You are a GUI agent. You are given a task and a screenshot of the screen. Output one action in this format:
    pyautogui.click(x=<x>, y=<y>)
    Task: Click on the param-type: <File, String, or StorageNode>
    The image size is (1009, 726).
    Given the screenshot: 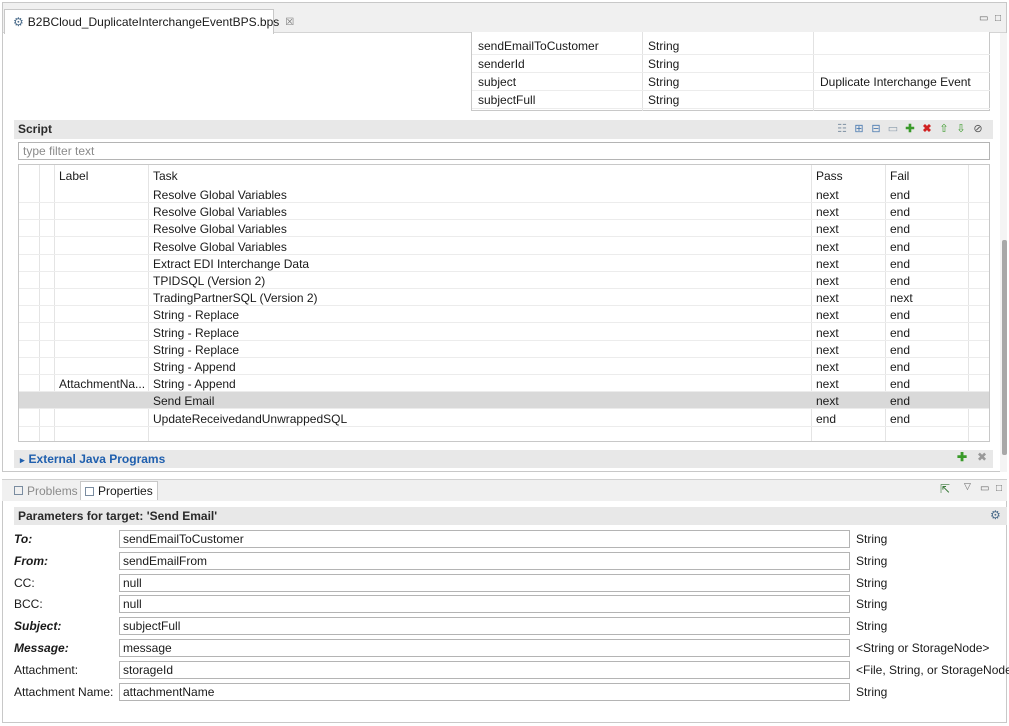 What is the action you would take?
    pyautogui.click(x=932, y=669)
    